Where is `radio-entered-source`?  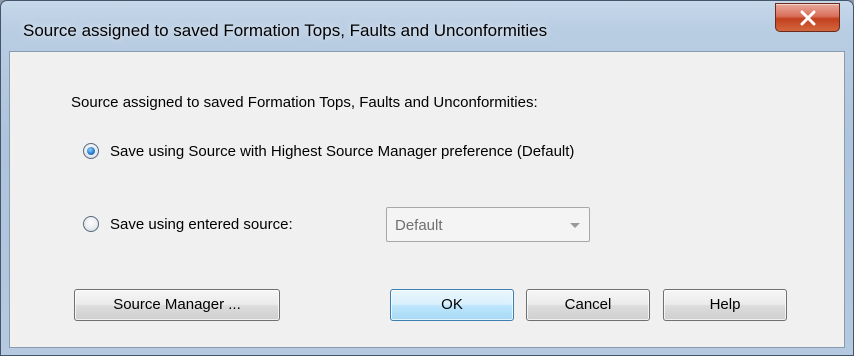 radio-entered-source is located at coordinates (91, 224).